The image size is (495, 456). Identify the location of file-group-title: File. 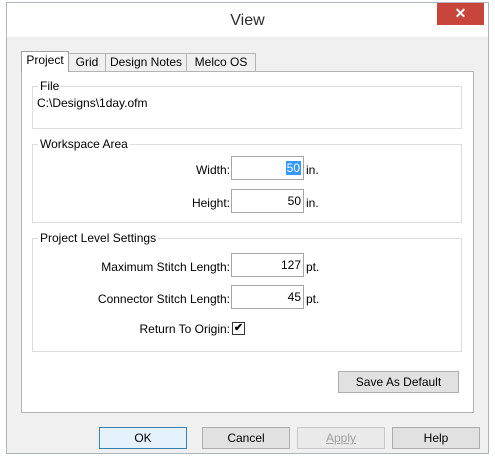
(50, 86).